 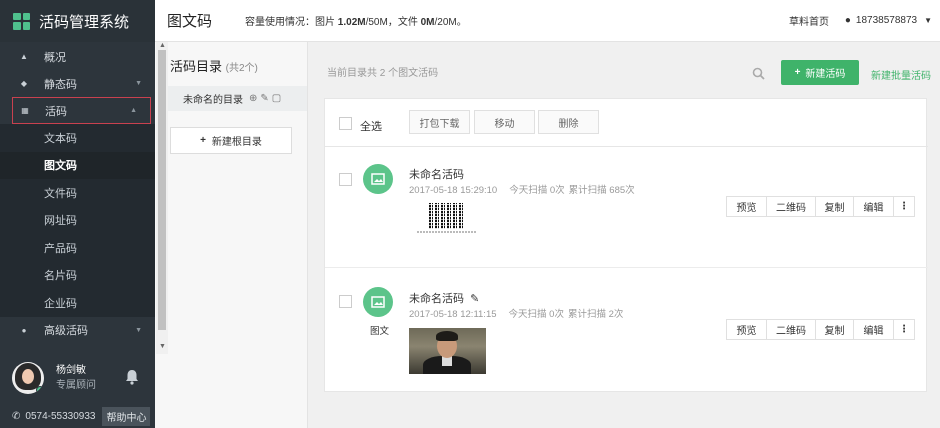 I want to click on code-name: 未命名活码, so click(x=436, y=174).